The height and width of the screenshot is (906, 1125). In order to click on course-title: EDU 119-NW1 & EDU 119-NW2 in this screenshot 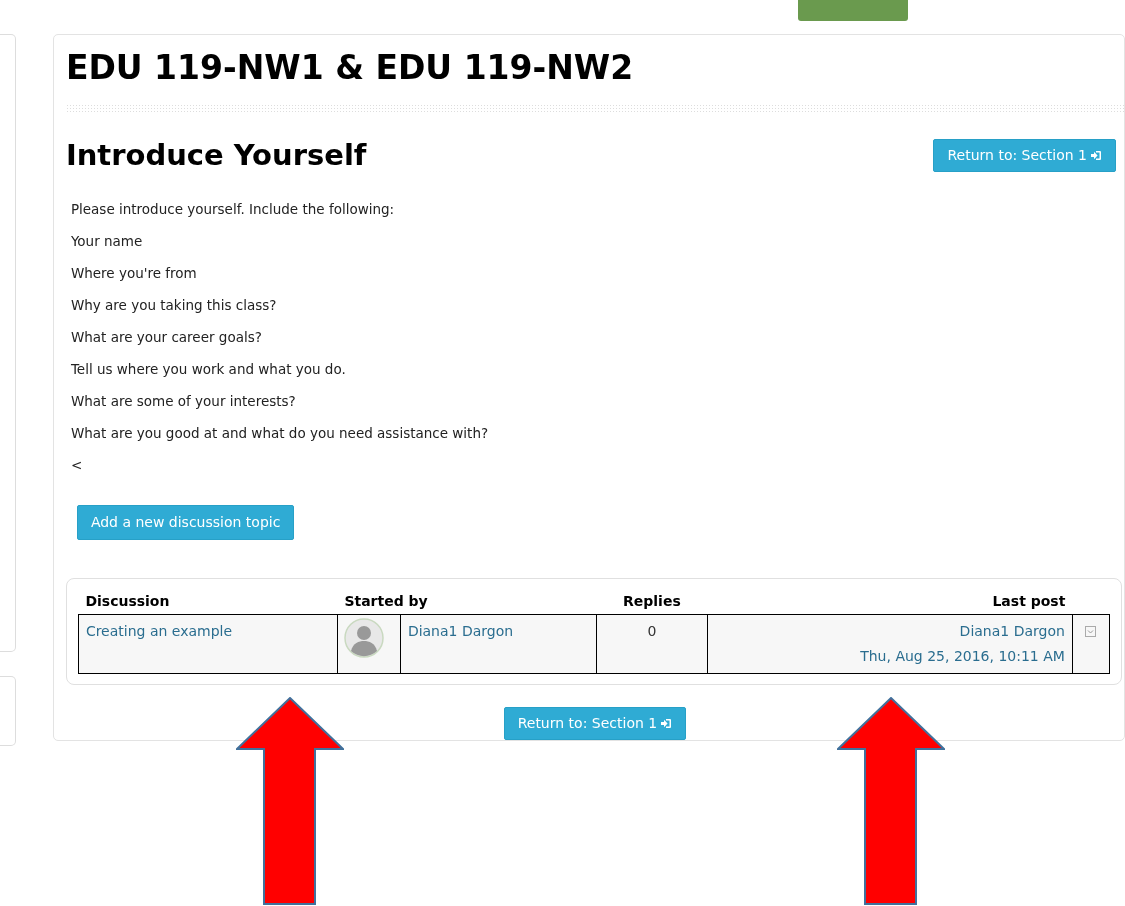, I will do `click(350, 68)`.